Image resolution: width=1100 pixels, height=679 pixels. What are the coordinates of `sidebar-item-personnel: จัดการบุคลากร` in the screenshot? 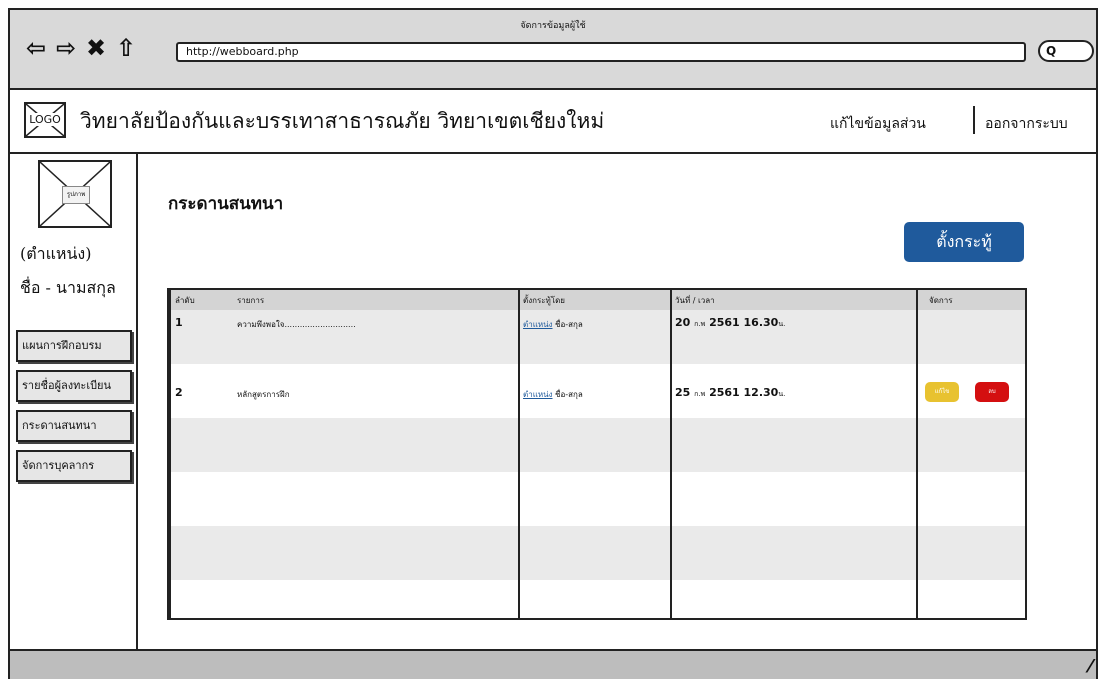 It's located at (74, 466).